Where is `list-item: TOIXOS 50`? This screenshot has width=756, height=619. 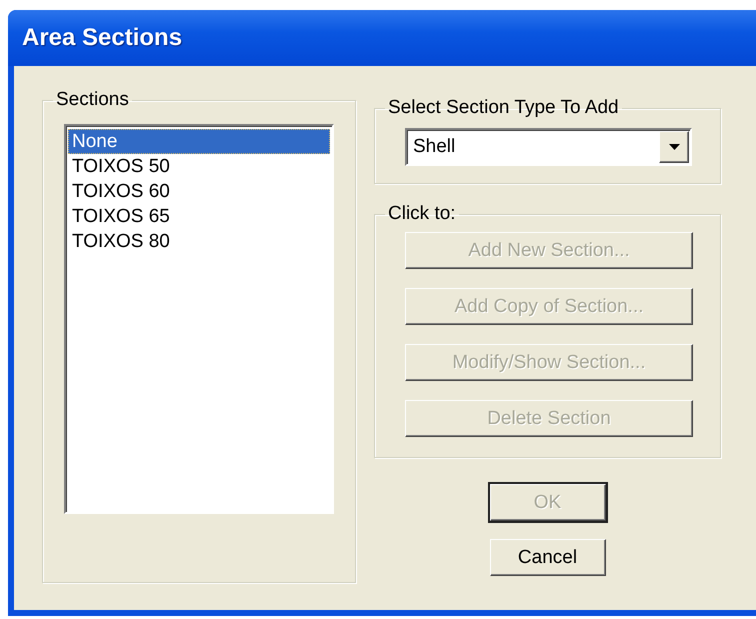
list-item: TOIXOS 50 is located at coordinates (199, 166).